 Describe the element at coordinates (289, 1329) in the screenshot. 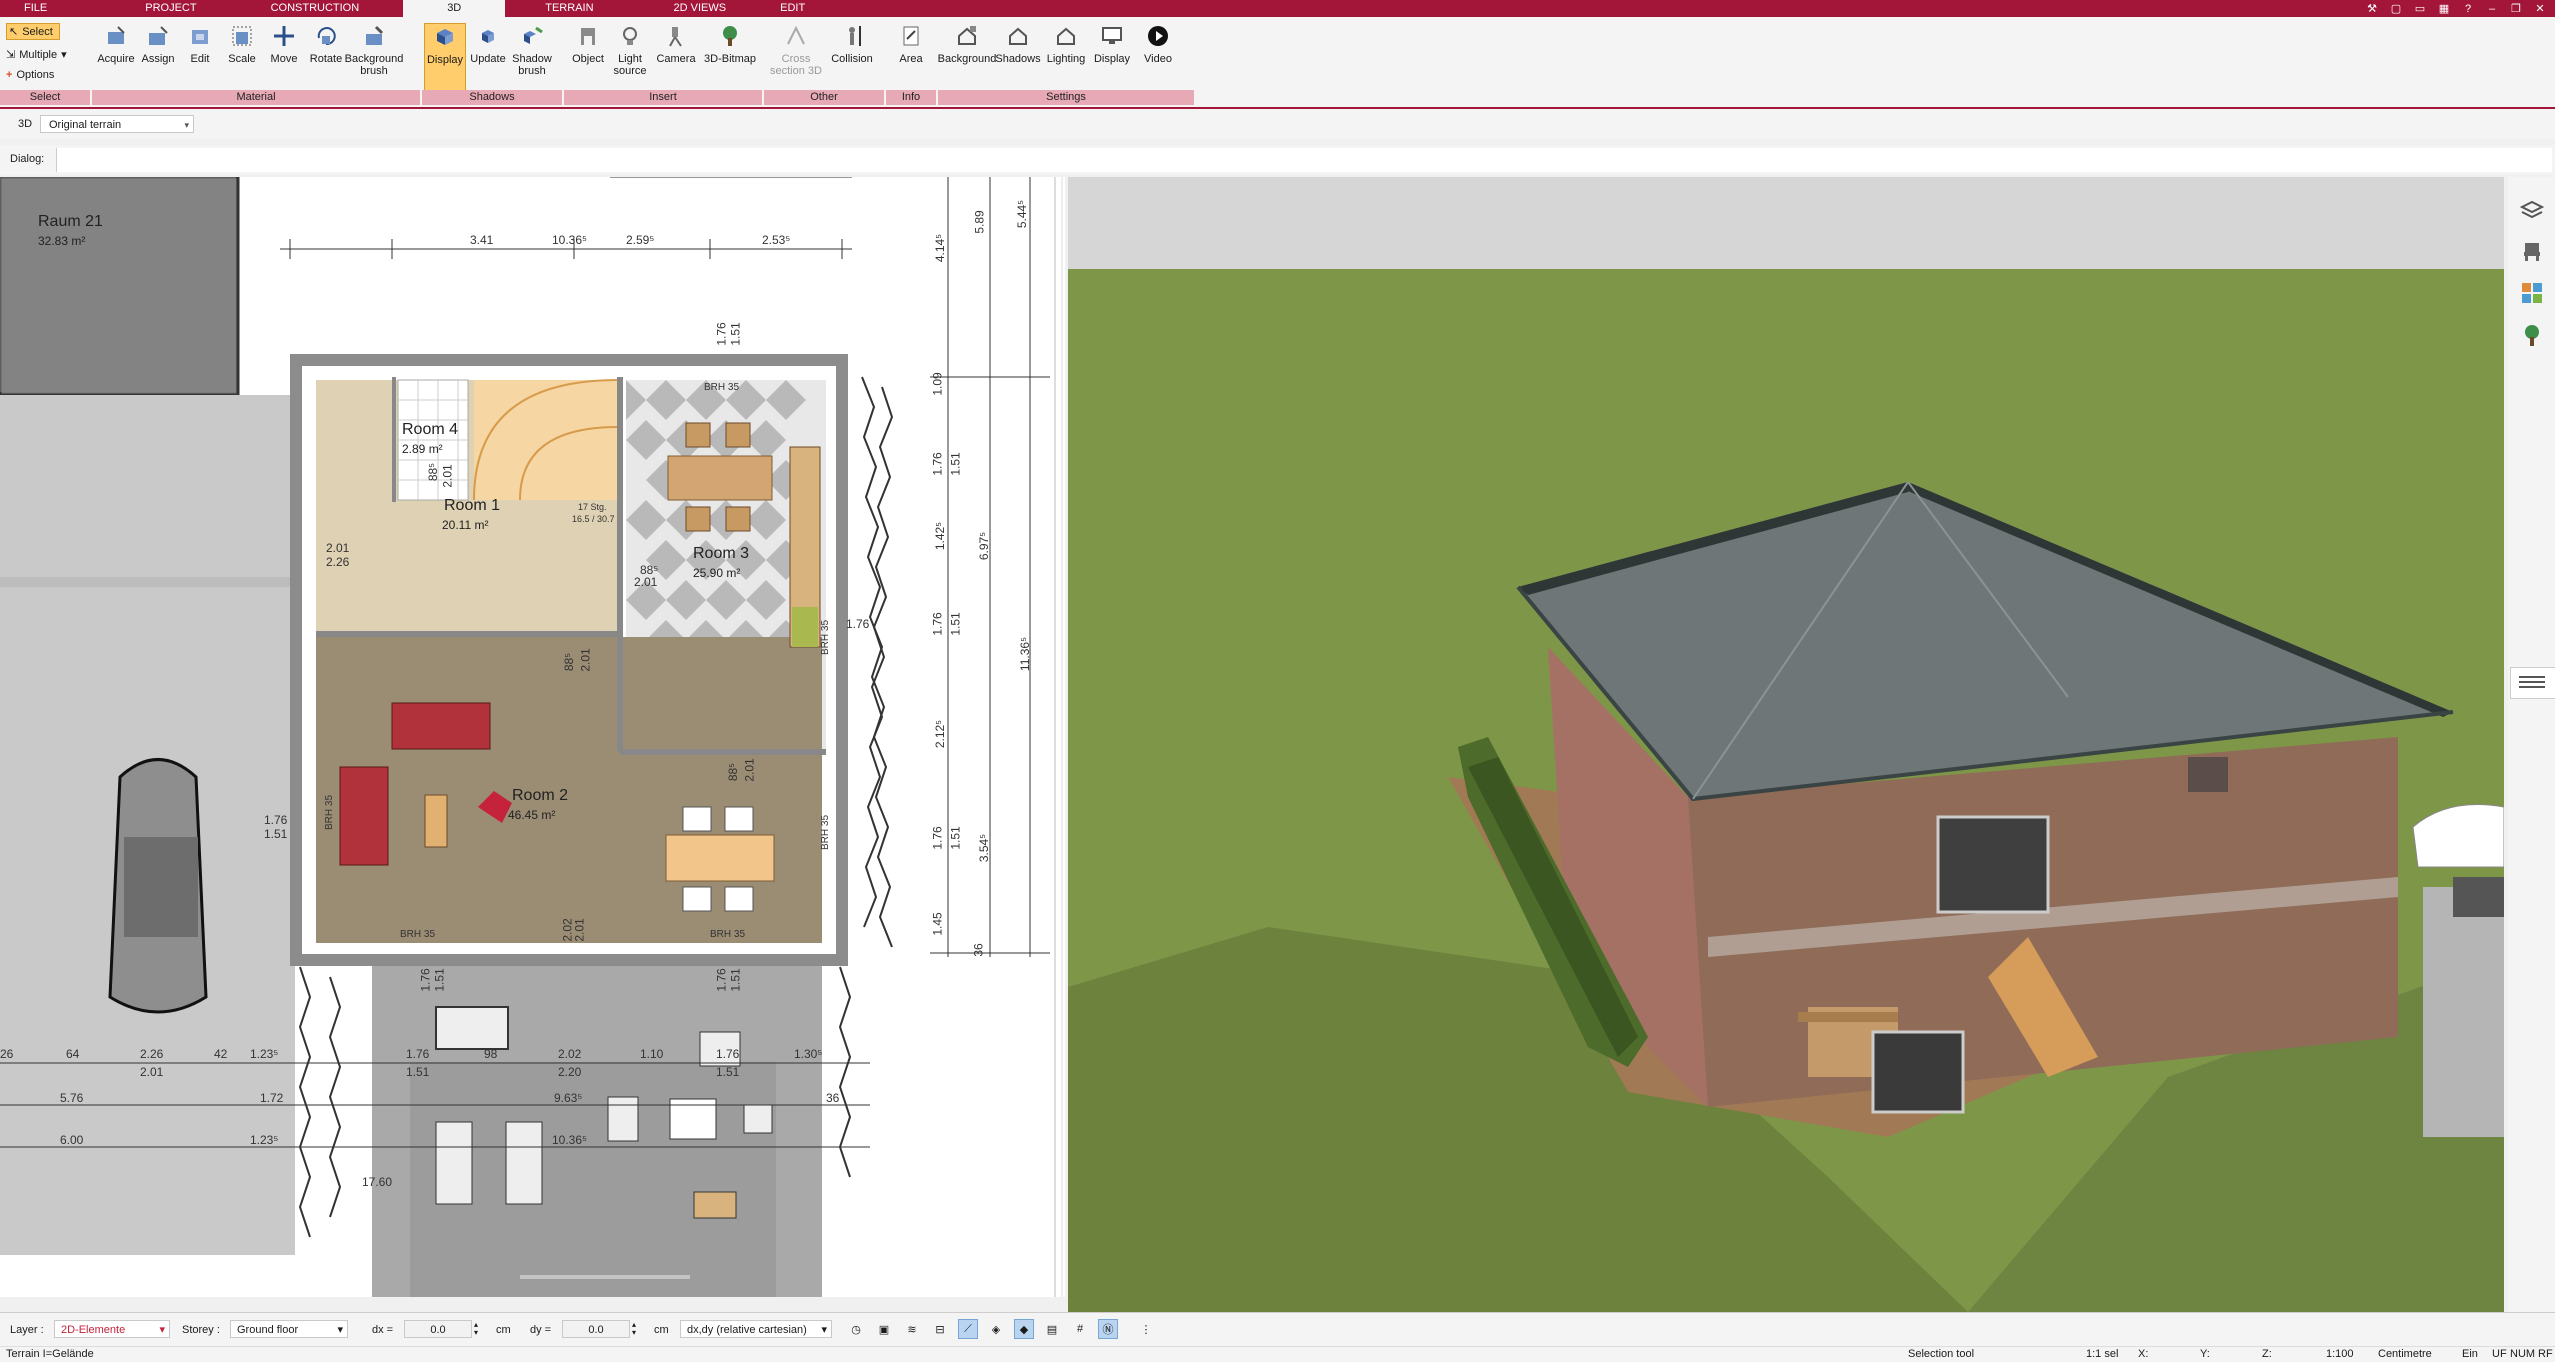

I see `storey-dropdown: Ground floor ▾` at that location.